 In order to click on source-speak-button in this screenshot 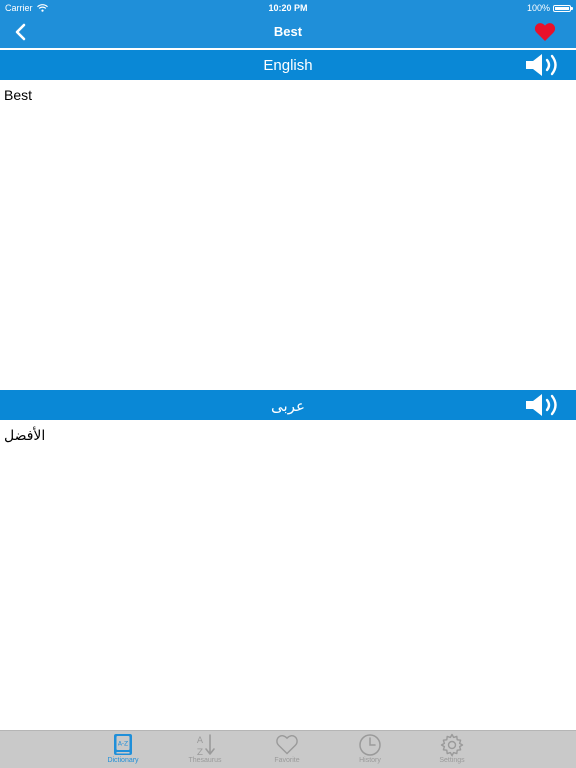, I will do `click(543, 65)`.